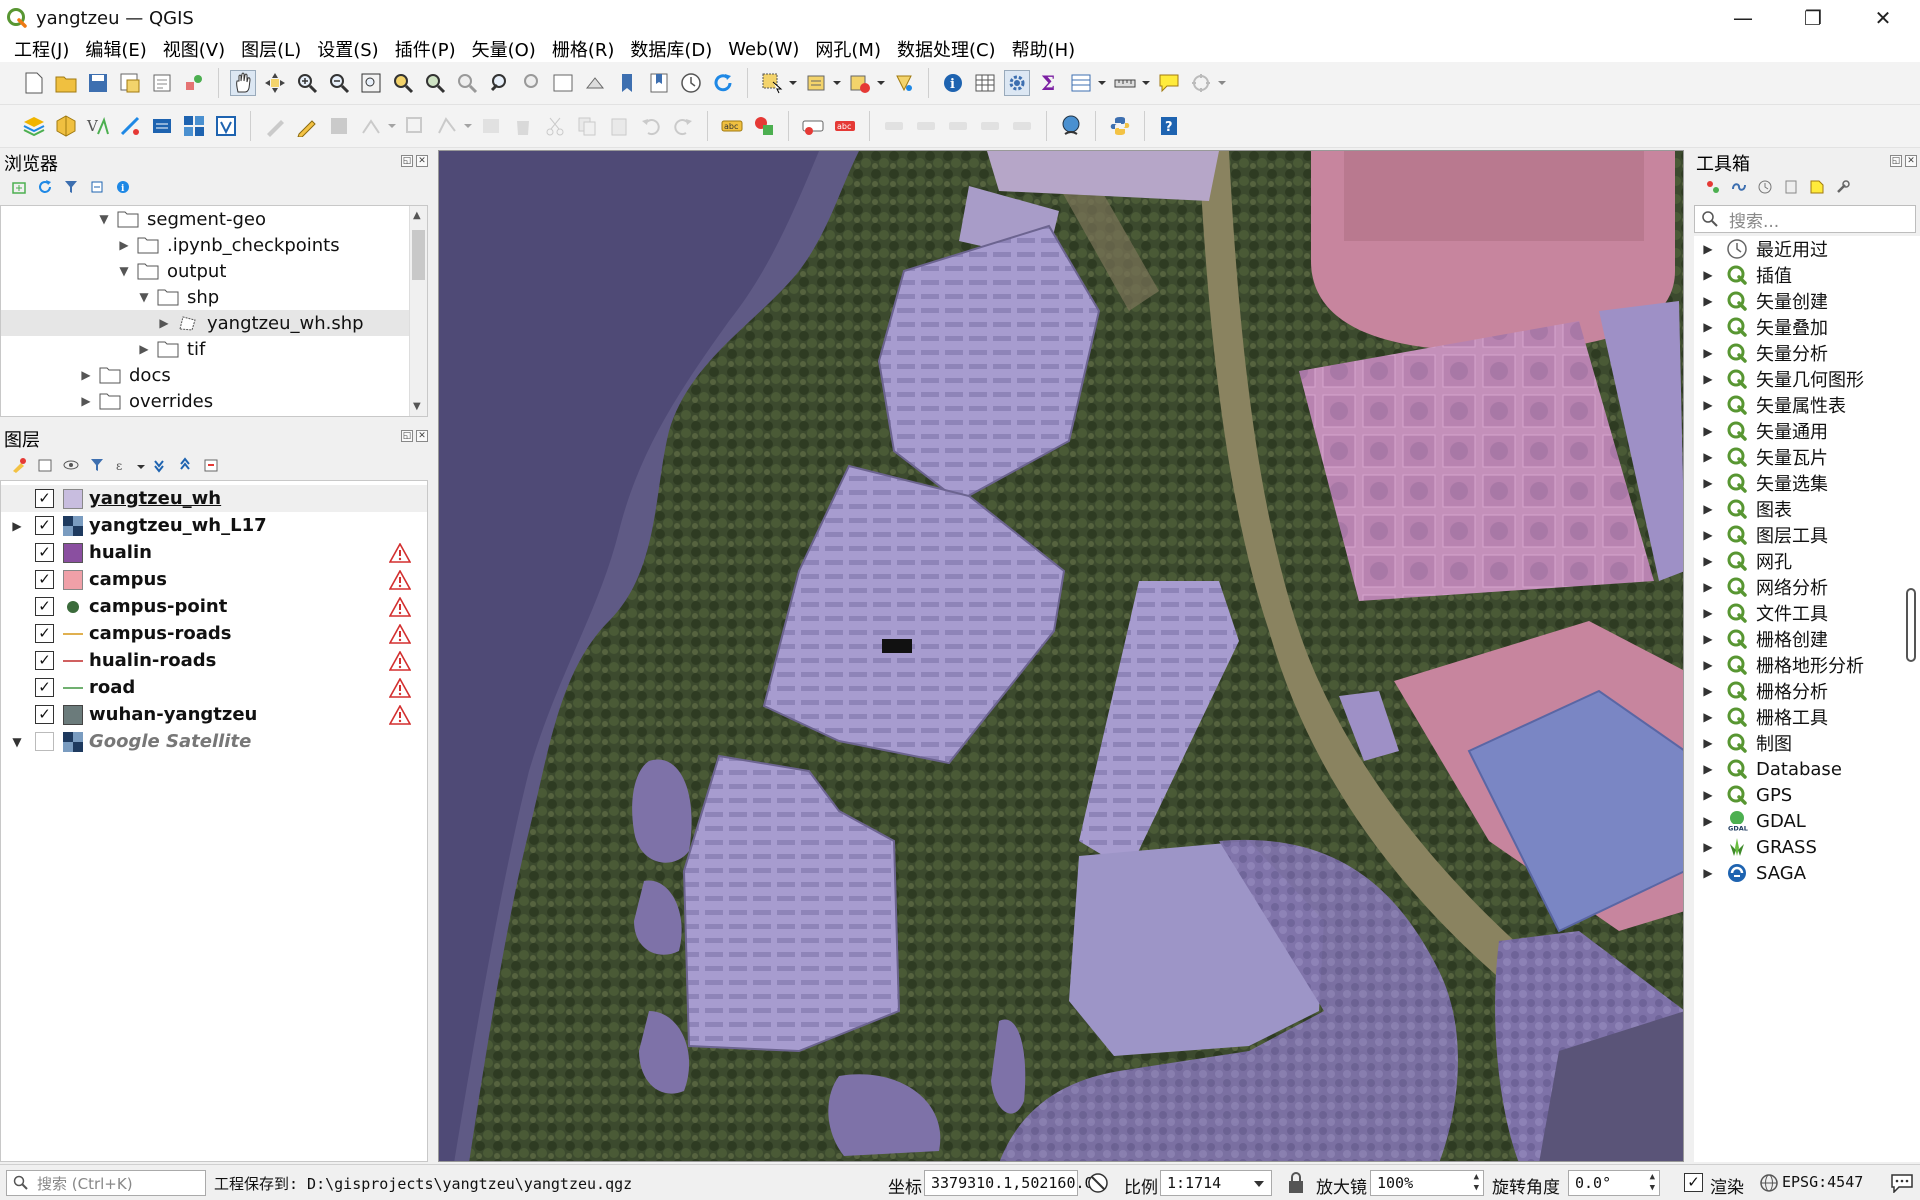  What do you see at coordinates (816, 83) in the screenshot?
I see `select-by-value-icon` at bounding box center [816, 83].